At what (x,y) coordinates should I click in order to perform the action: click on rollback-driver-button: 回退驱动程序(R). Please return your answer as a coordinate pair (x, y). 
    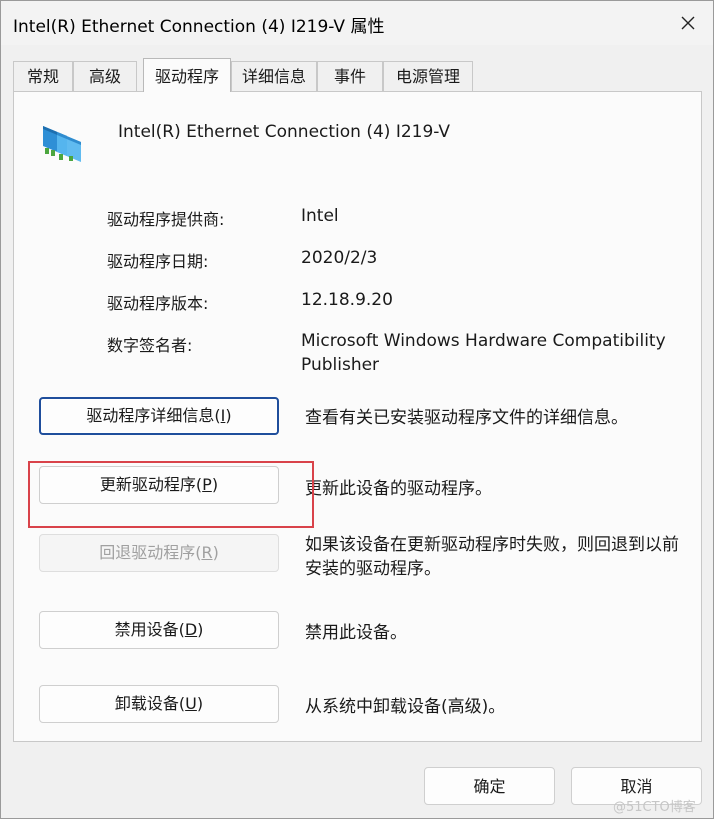
    Looking at the image, I should click on (159, 553).